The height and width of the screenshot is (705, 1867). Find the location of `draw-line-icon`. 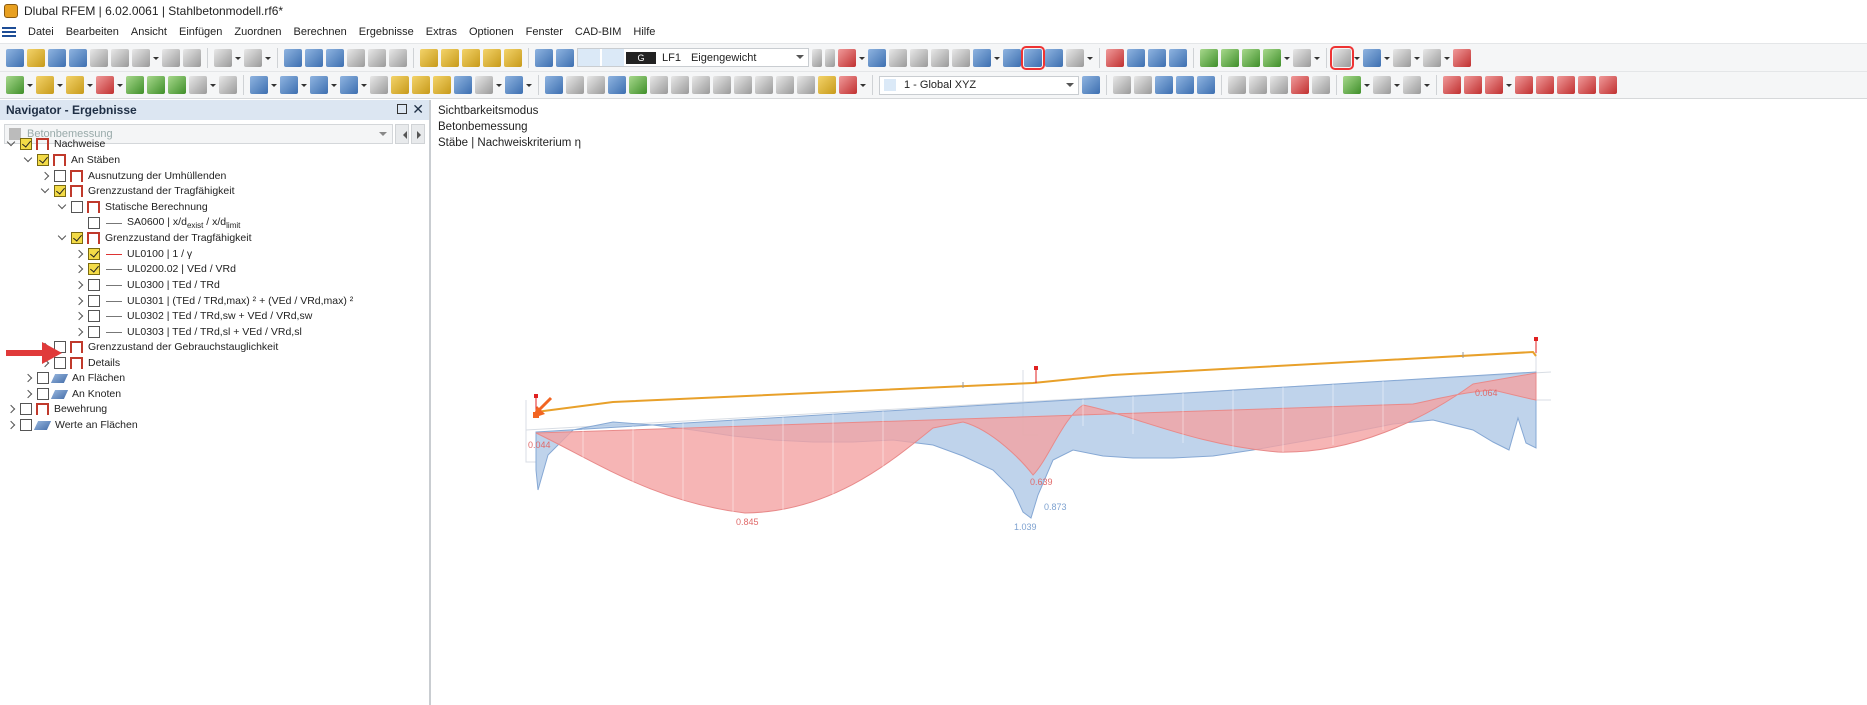

draw-line-icon is located at coordinates (1452, 85).